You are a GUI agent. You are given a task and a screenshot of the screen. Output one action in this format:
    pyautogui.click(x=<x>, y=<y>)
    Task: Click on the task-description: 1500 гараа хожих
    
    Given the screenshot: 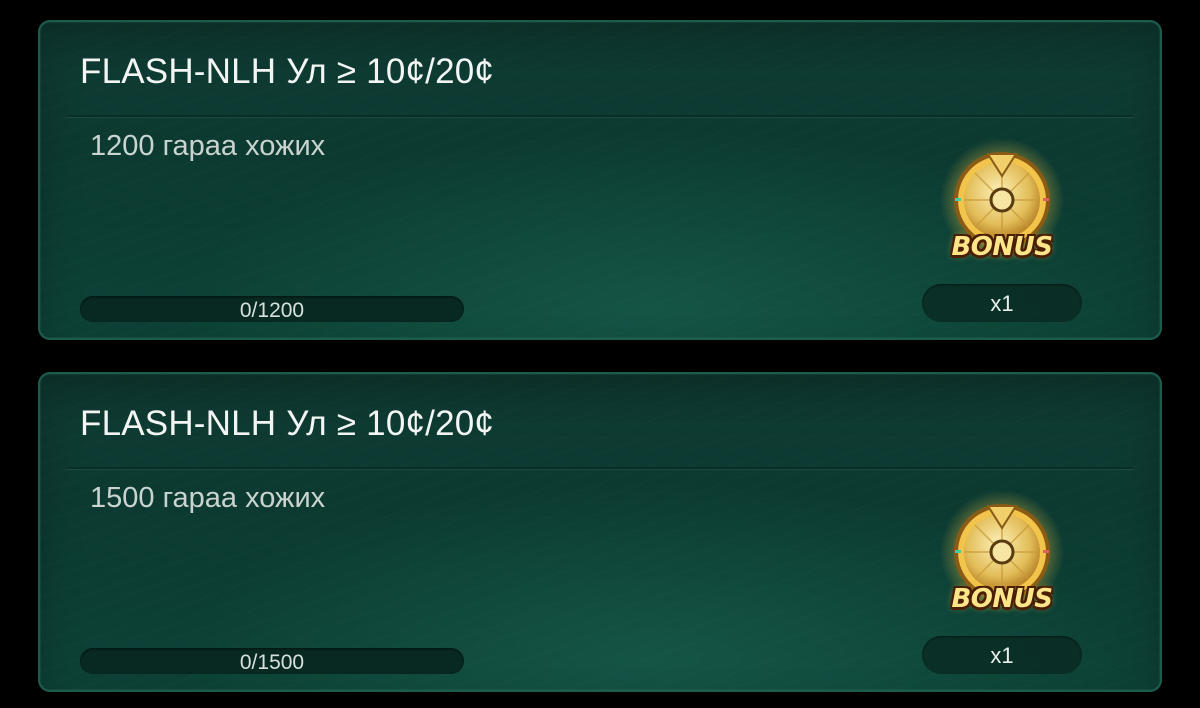 What is the action you would take?
    pyautogui.click(x=208, y=498)
    